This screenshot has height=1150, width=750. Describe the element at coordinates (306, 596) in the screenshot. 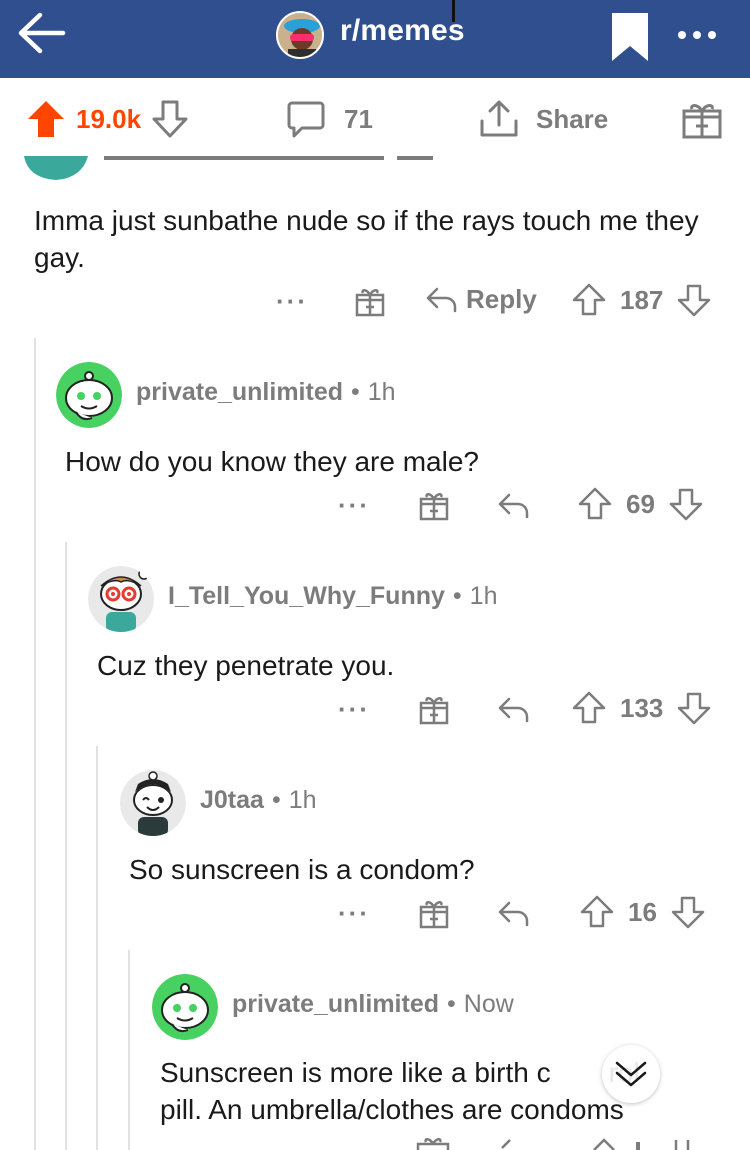

I see `username: I_Tell_You_Why_Funny` at that location.